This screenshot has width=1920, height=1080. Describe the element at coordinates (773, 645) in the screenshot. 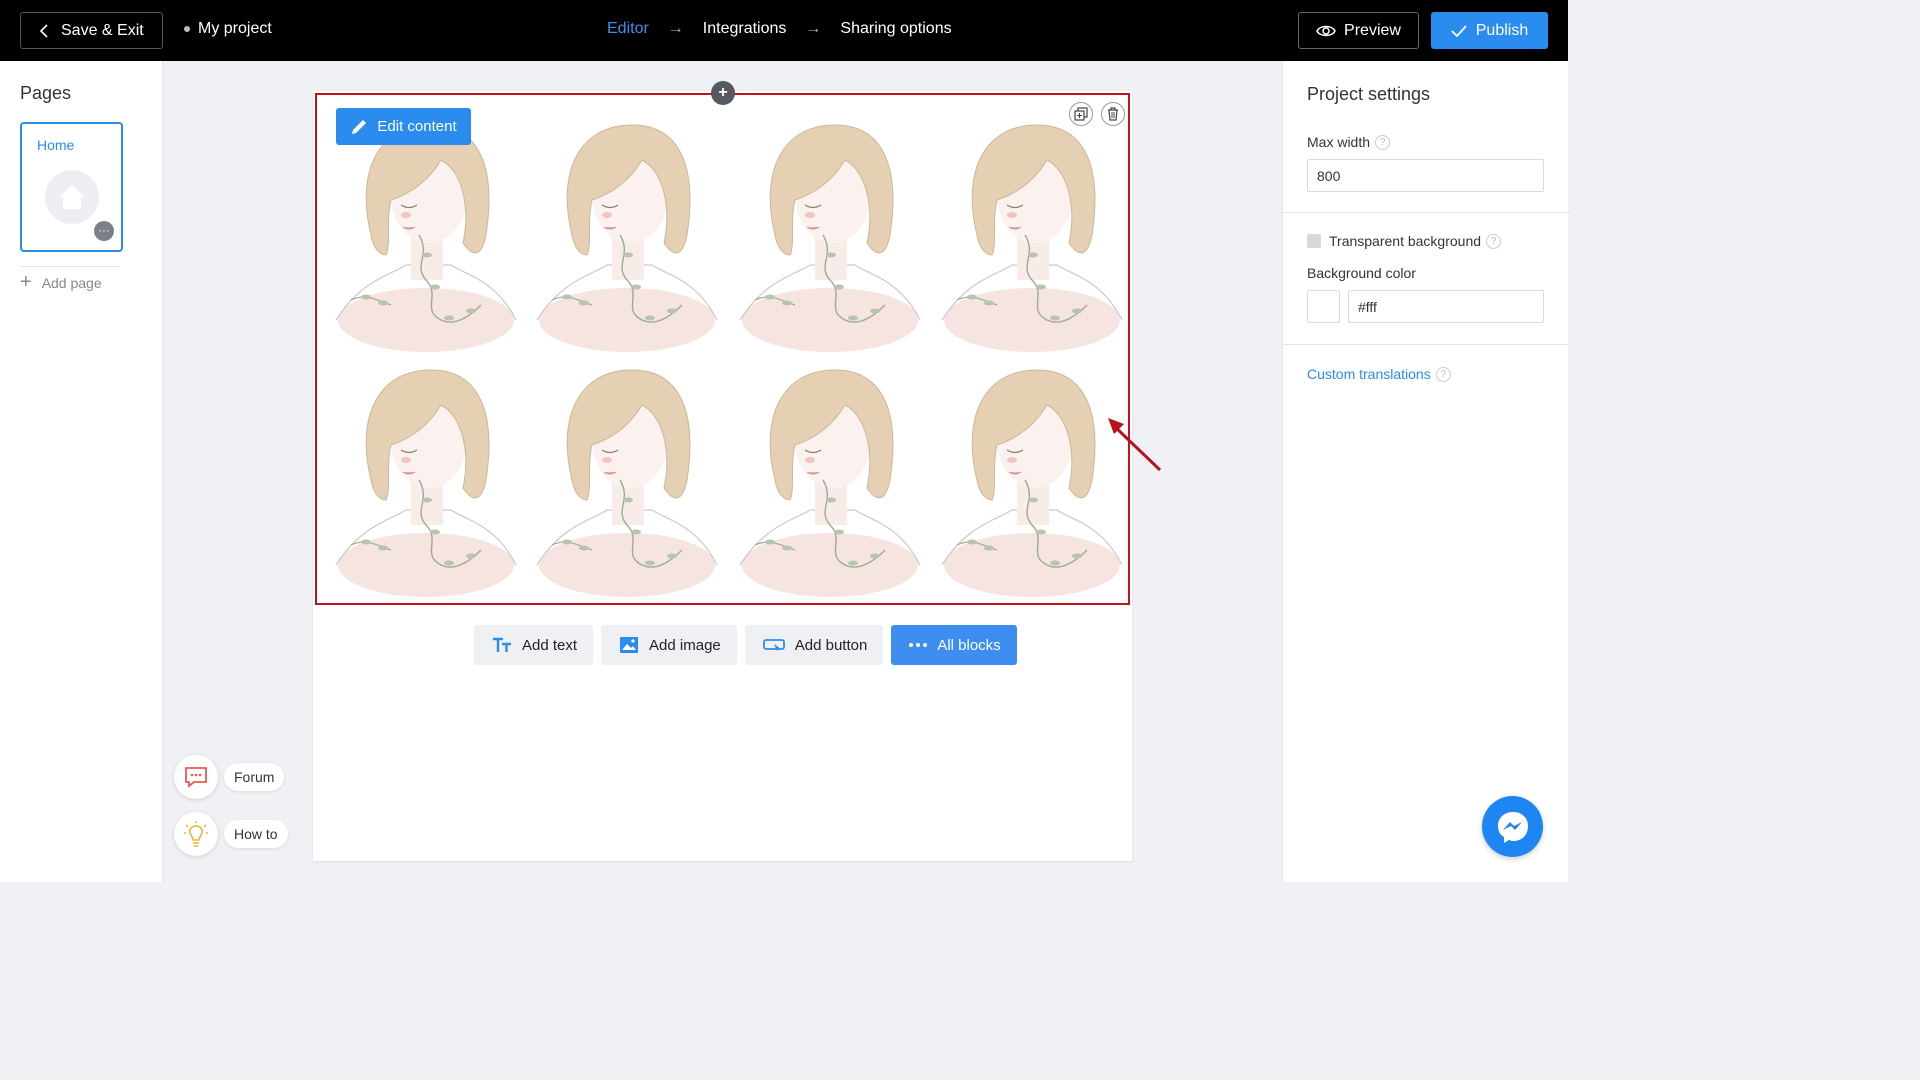

I see `button-icon` at that location.